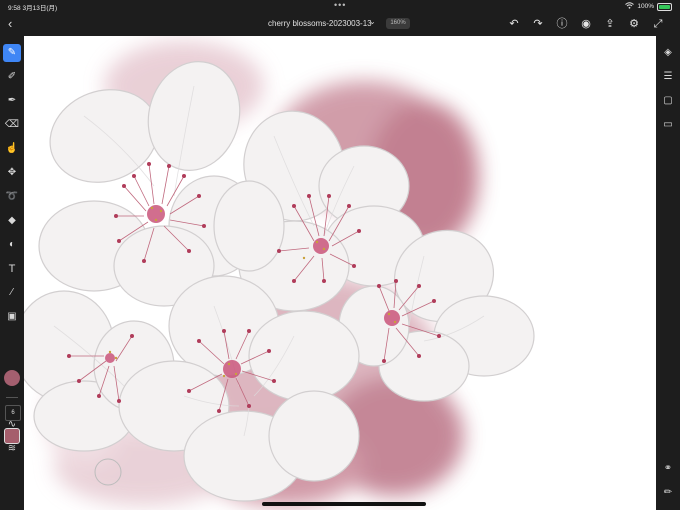  What do you see at coordinates (12, 173) in the screenshot?
I see `transform-icon: ✥` at bounding box center [12, 173].